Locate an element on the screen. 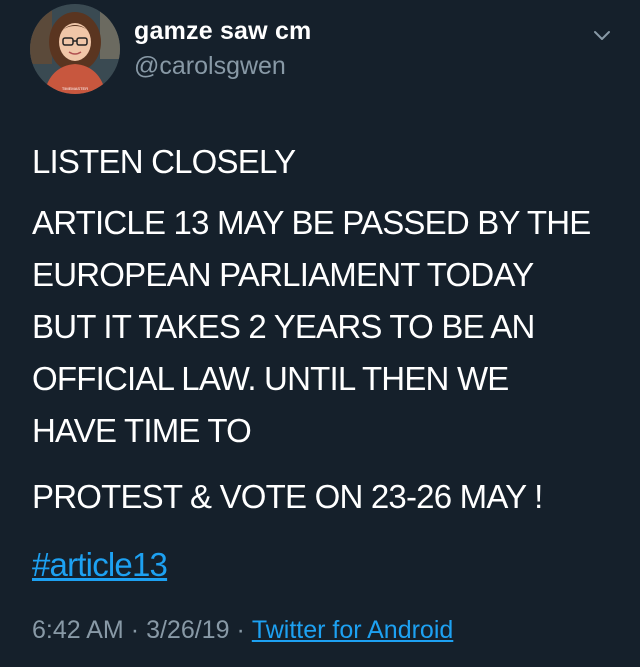  avatar-shirt-text: TIMEMASTER is located at coordinates (75, 88).